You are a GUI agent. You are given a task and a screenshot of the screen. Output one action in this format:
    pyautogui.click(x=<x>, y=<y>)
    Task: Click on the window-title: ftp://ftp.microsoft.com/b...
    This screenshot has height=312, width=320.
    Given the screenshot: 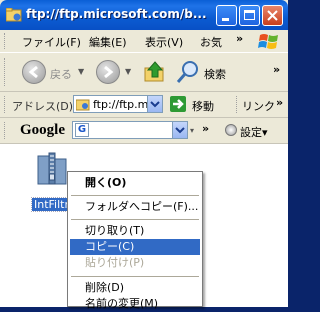 What is the action you would take?
    pyautogui.click(x=116, y=14)
    